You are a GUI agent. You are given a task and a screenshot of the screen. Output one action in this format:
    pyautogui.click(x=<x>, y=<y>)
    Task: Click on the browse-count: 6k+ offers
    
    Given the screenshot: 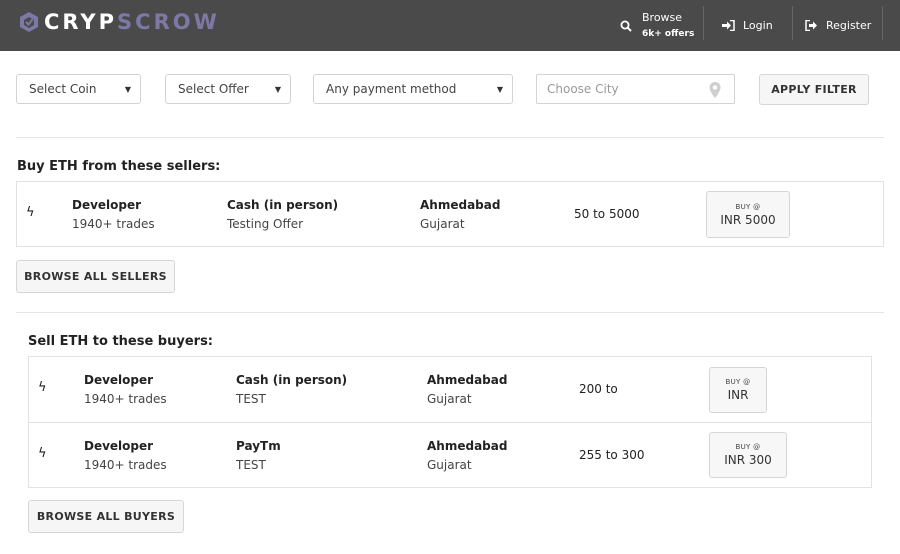 What is the action you would take?
    pyautogui.click(x=668, y=33)
    